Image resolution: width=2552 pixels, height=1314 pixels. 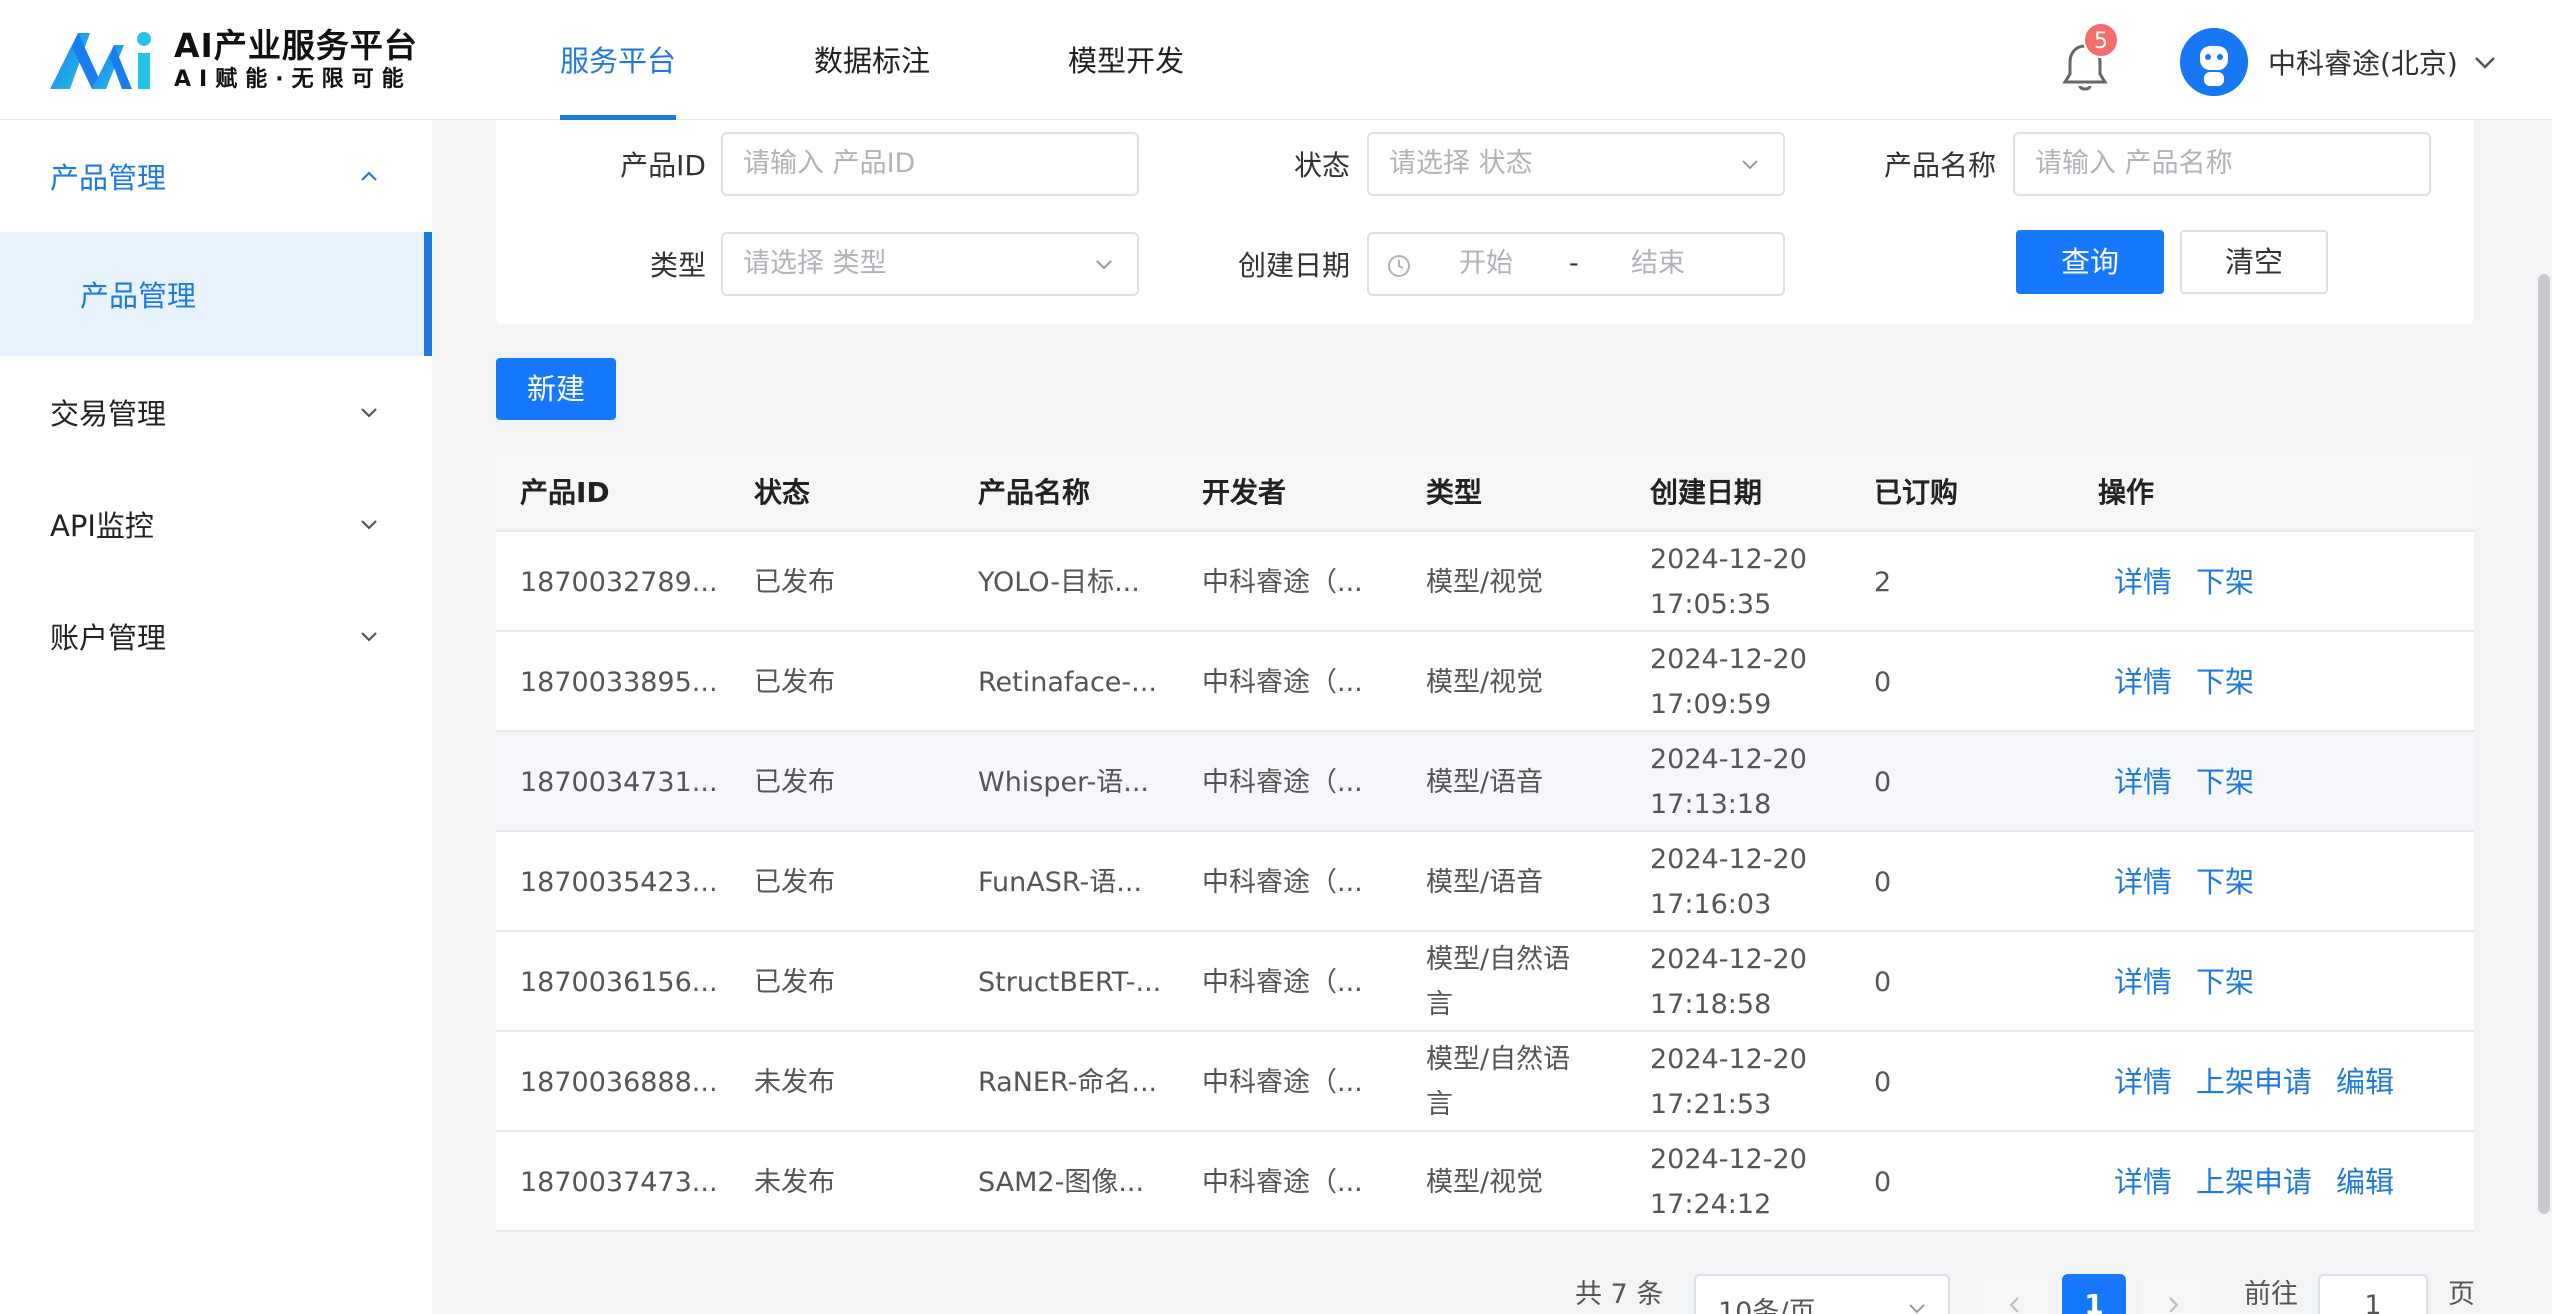 What do you see at coordinates (2544, 744) in the screenshot?
I see `vertical-scrollbar` at bounding box center [2544, 744].